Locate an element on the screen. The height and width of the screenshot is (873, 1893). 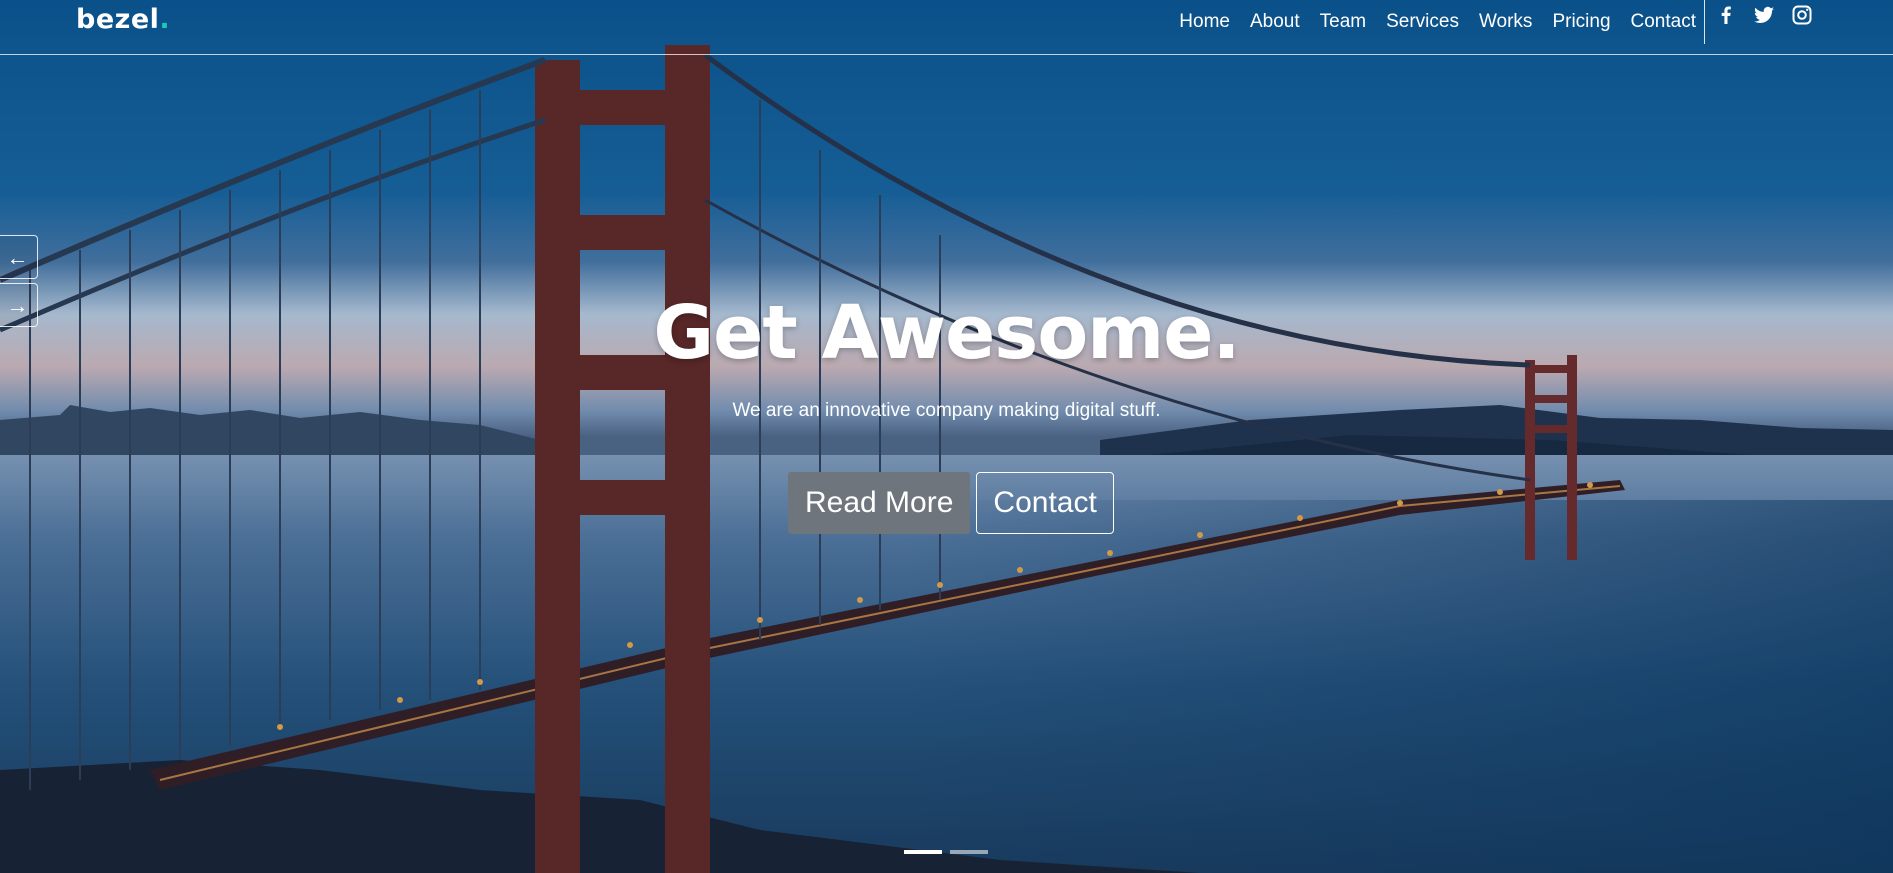
brand-logo: bezel. is located at coordinates (123, 19).